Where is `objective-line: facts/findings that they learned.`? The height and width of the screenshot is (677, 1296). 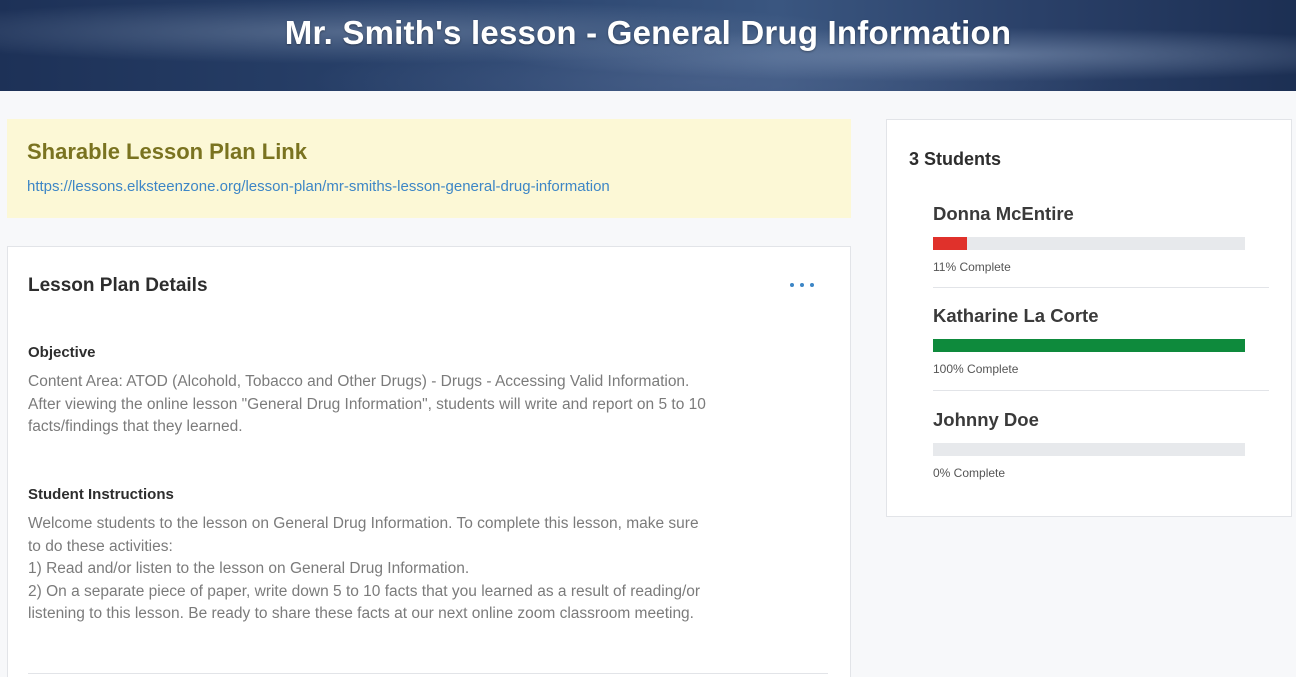
objective-line: facts/findings that they learned. is located at coordinates (135, 426).